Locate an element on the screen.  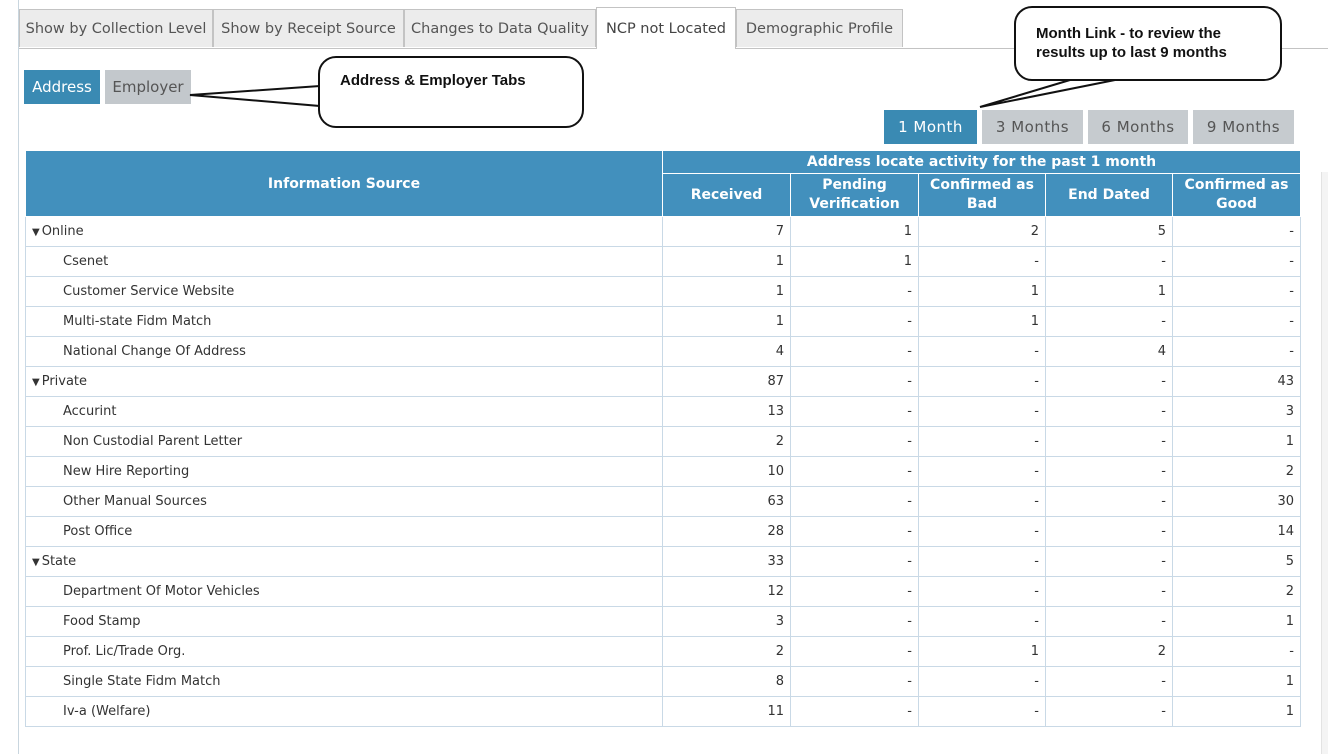
table-group-row: ▼ Private 87- - -43 is located at coordinates (663, 381).